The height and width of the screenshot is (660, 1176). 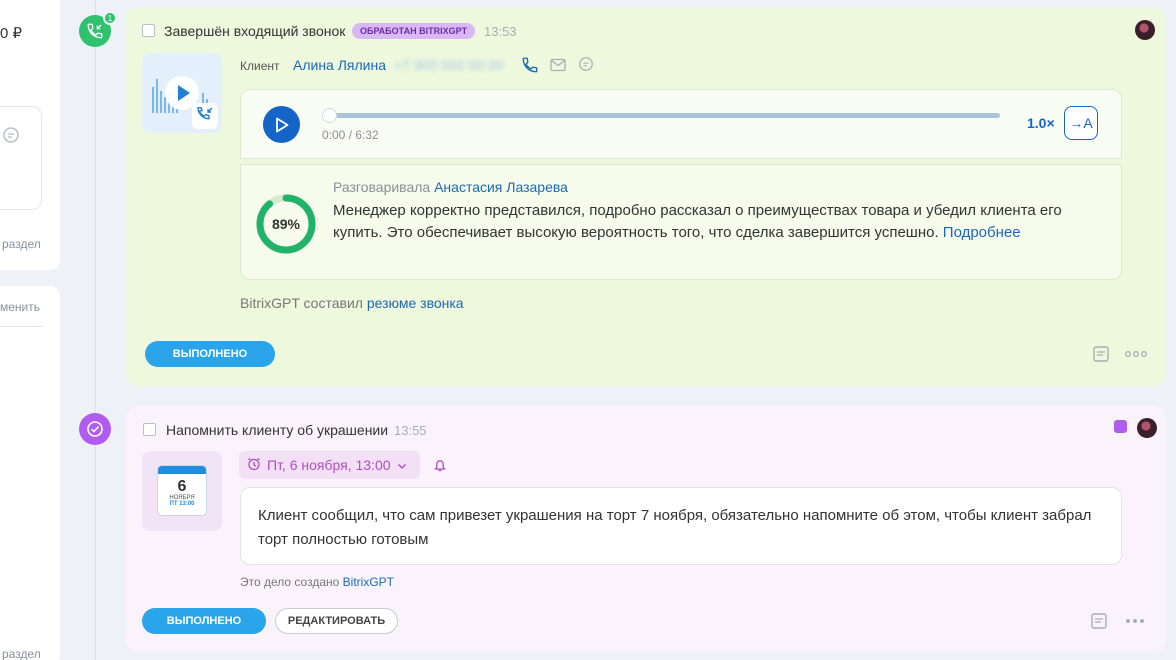 What do you see at coordinates (20, 307) in the screenshot?
I see `left-change-label: менить` at bounding box center [20, 307].